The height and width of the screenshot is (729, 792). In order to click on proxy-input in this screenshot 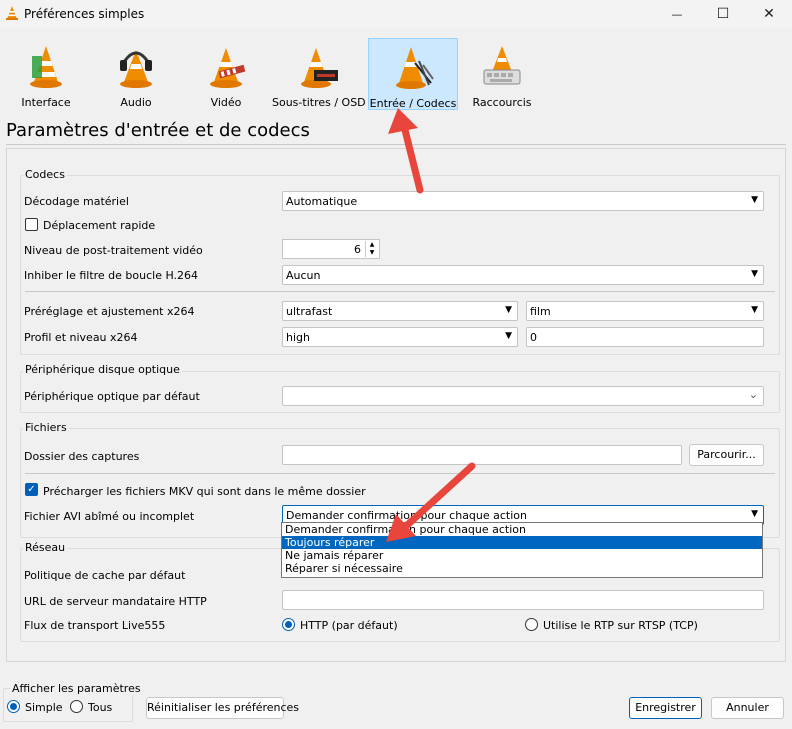, I will do `click(523, 600)`.